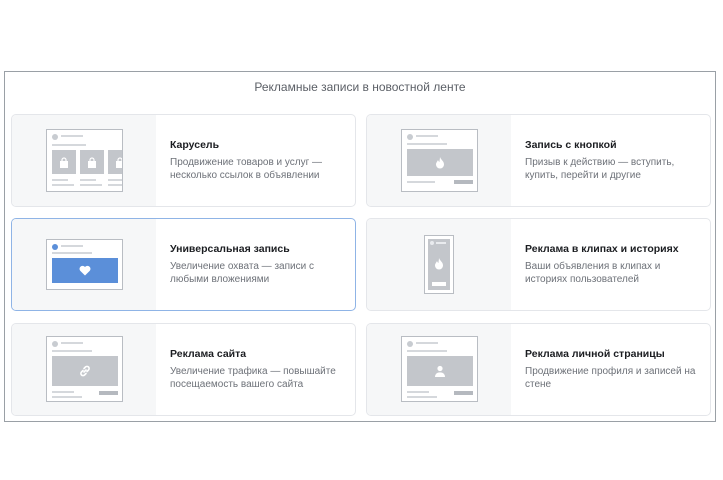  I want to click on button-post-thumbnail, so click(439, 160).